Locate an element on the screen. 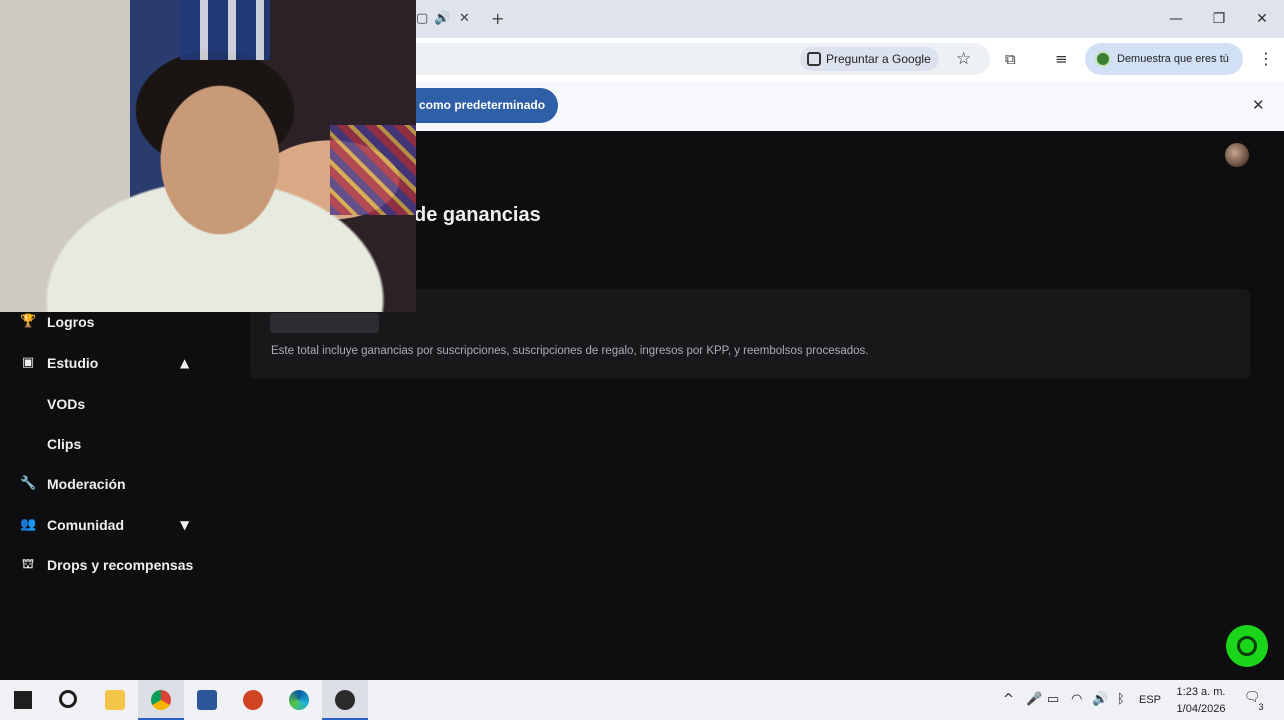 This screenshot has width=1284, height=720. headset-icon is located at coordinates (1247, 646).